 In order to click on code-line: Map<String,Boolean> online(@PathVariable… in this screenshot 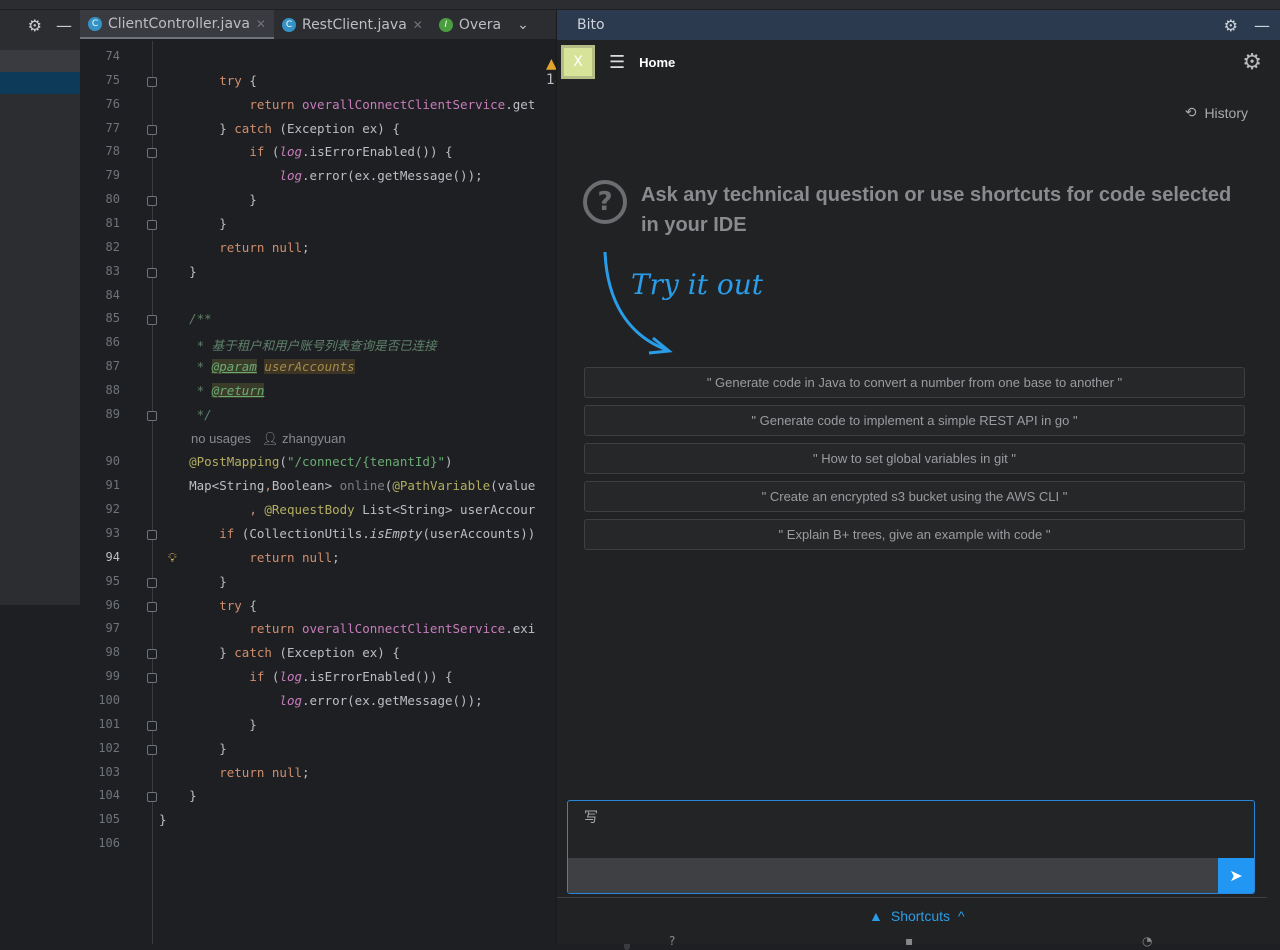, I will do `click(347, 486)`.